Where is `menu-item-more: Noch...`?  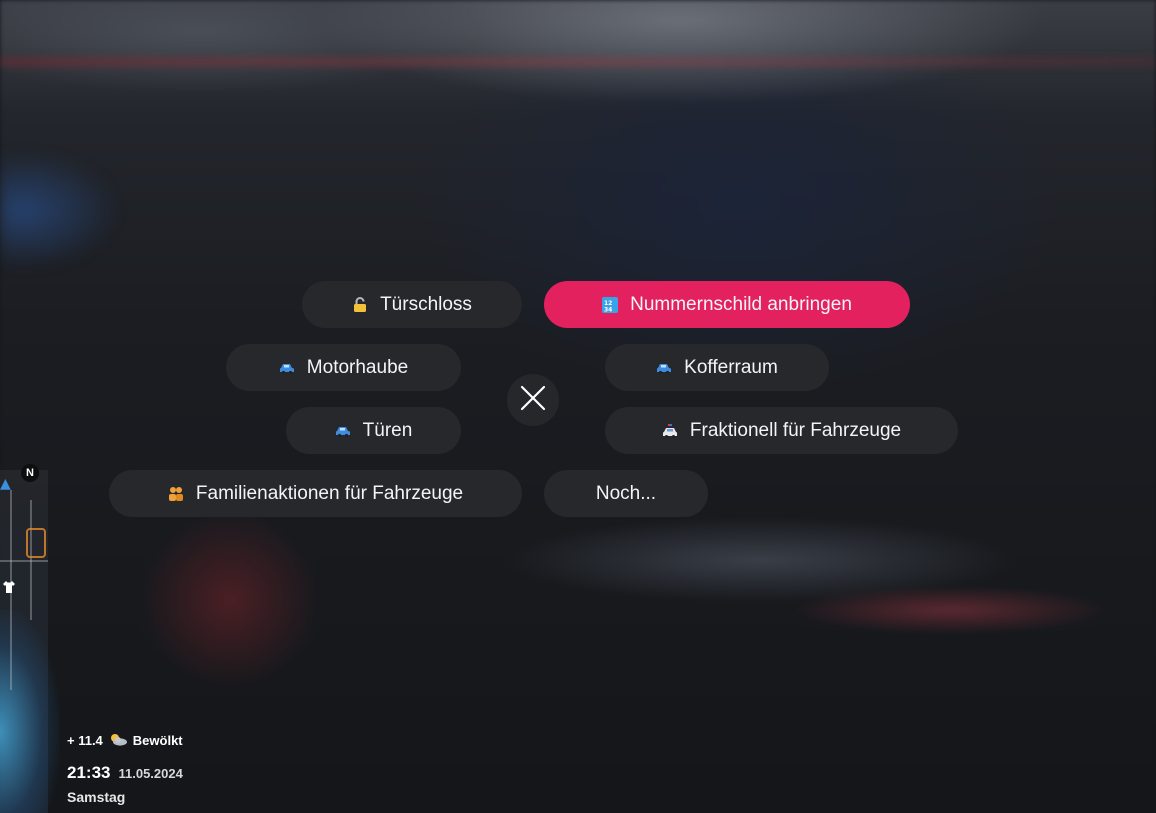
menu-item-more: Noch... is located at coordinates (626, 493).